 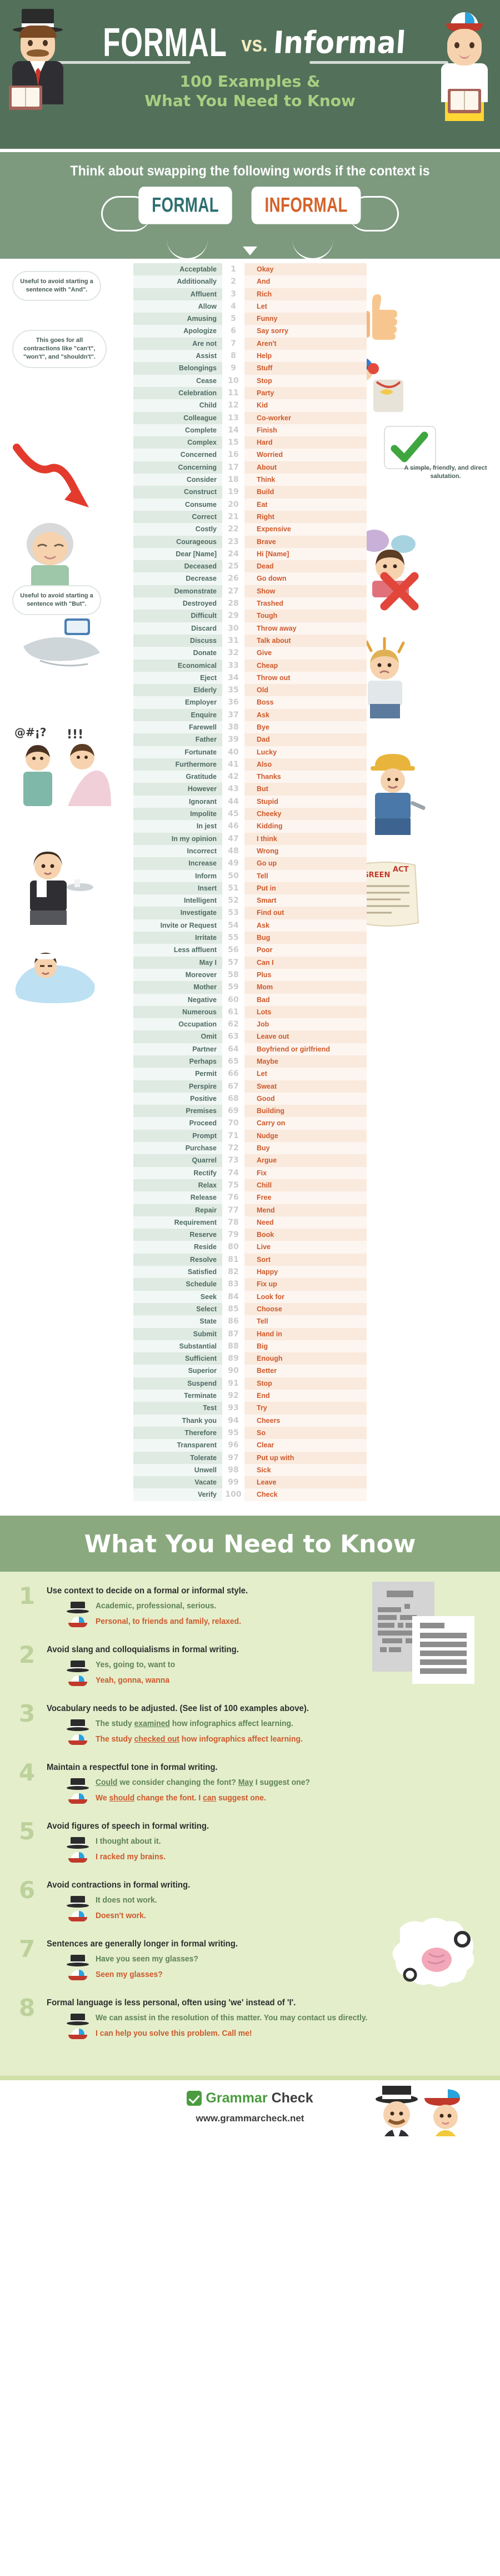 I want to click on row-number: 70, so click(x=234, y=1123).